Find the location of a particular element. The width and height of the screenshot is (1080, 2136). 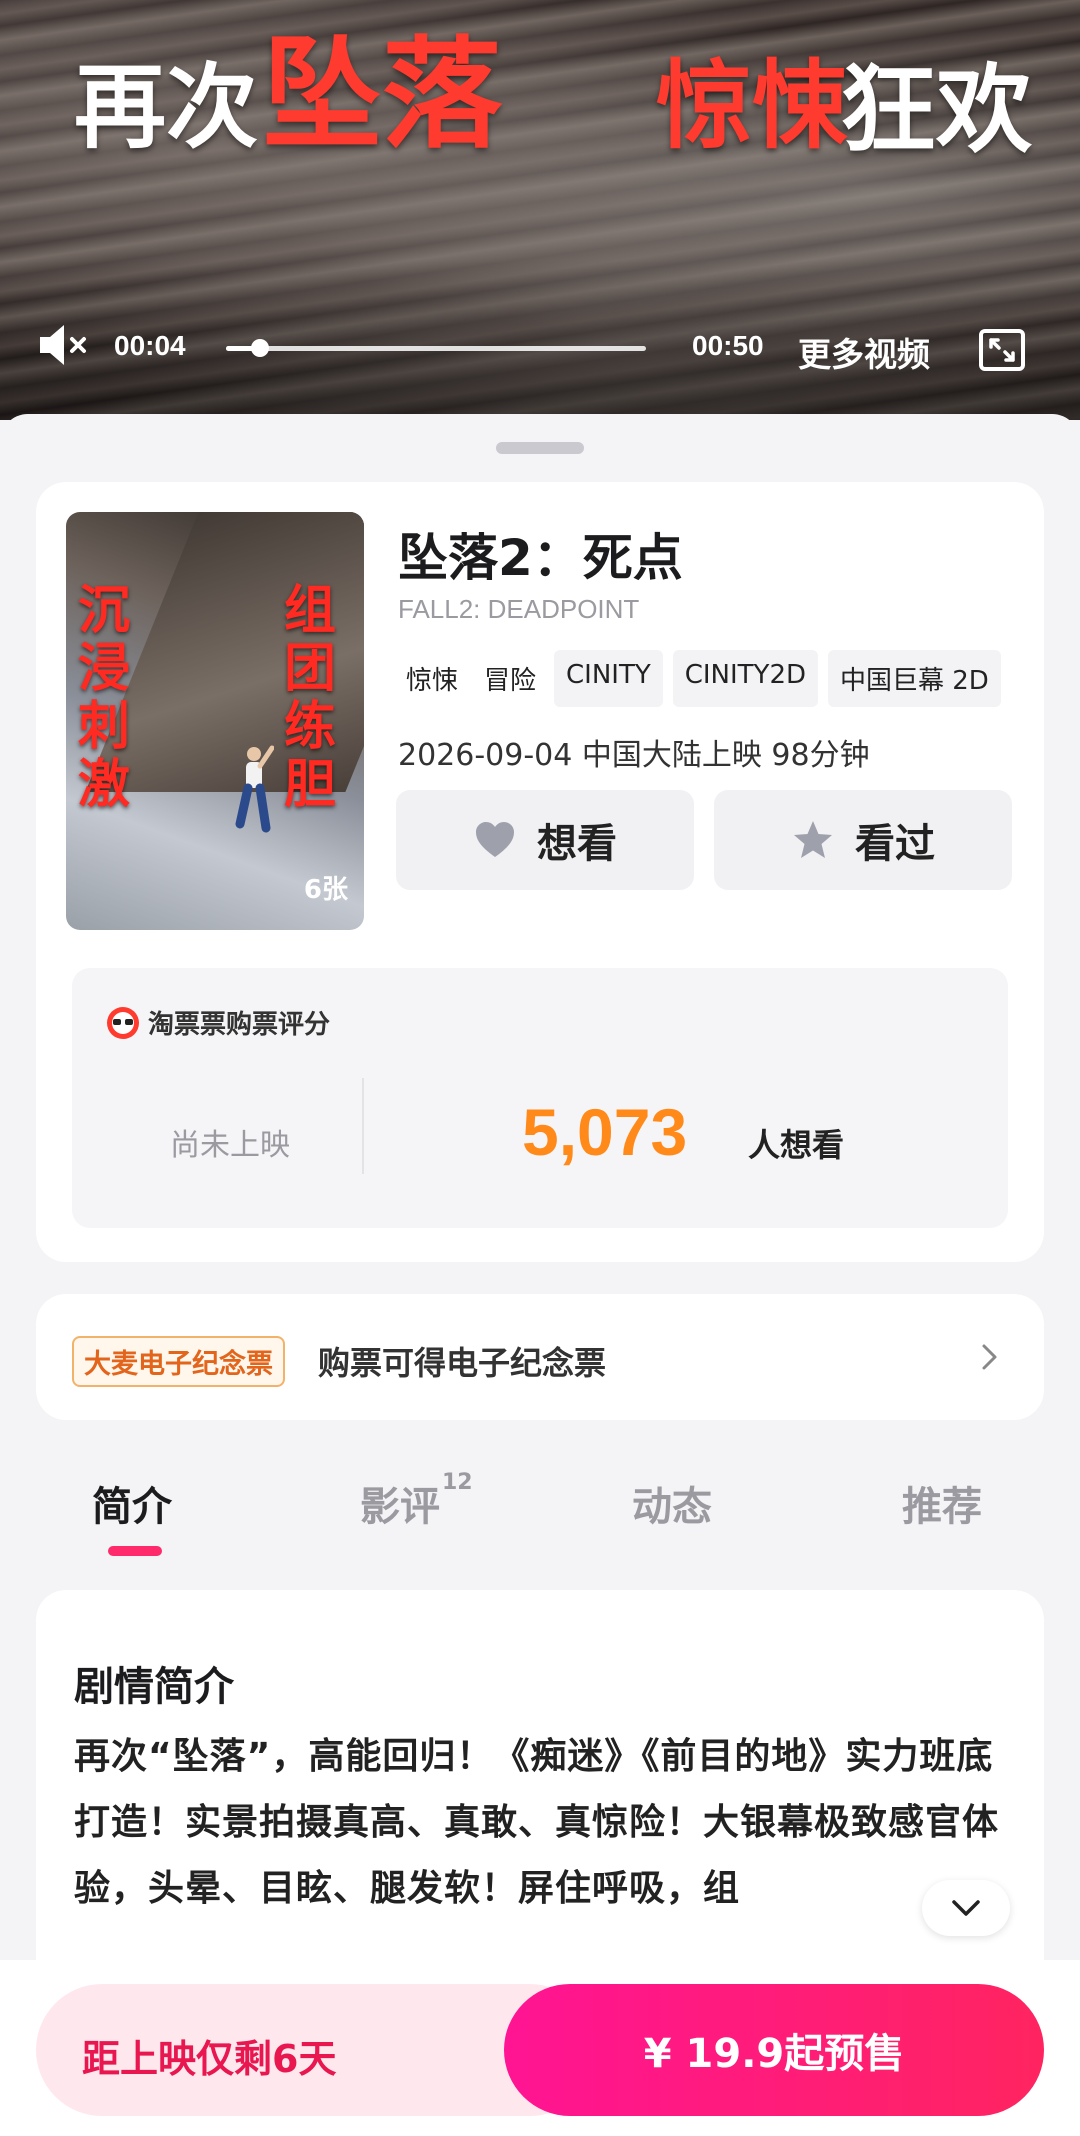

tab-recommend-label: 推荐 is located at coordinates (942, 1507).